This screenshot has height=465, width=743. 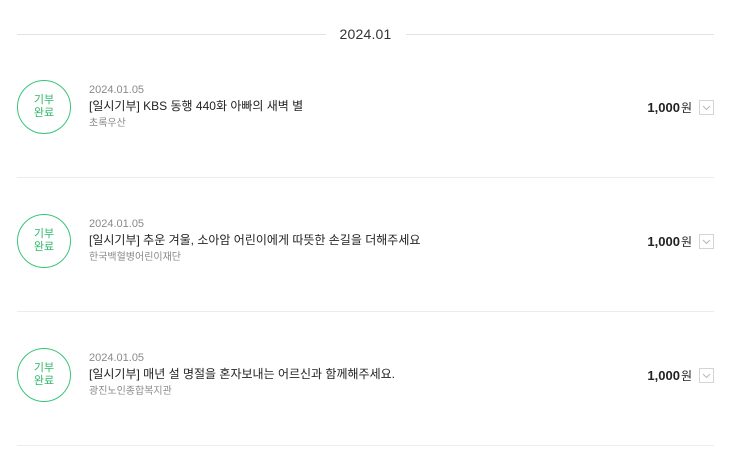 What do you see at coordinates (135, 257) in the screenshot?
I see `donation-organization: 한국백혈병어린이재단` at bounding box center [135, 257].